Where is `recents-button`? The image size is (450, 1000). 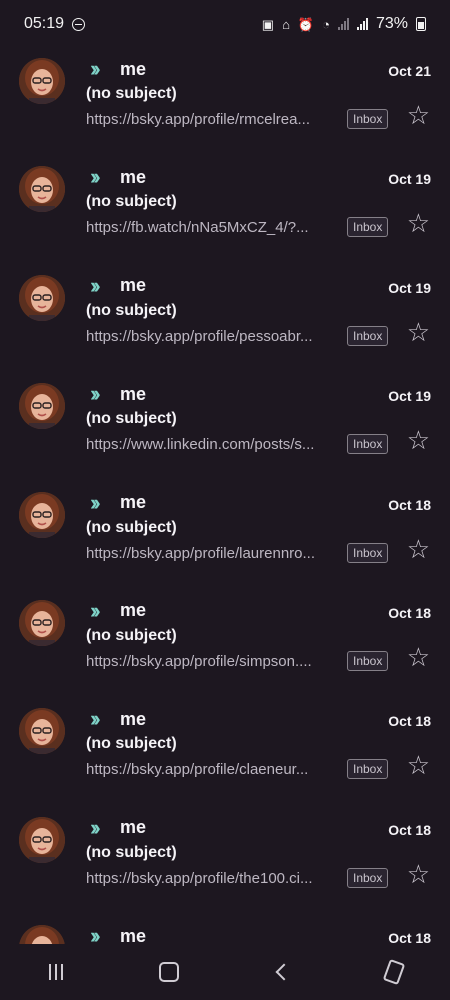 recents-button is located at coordinates (56, 972).